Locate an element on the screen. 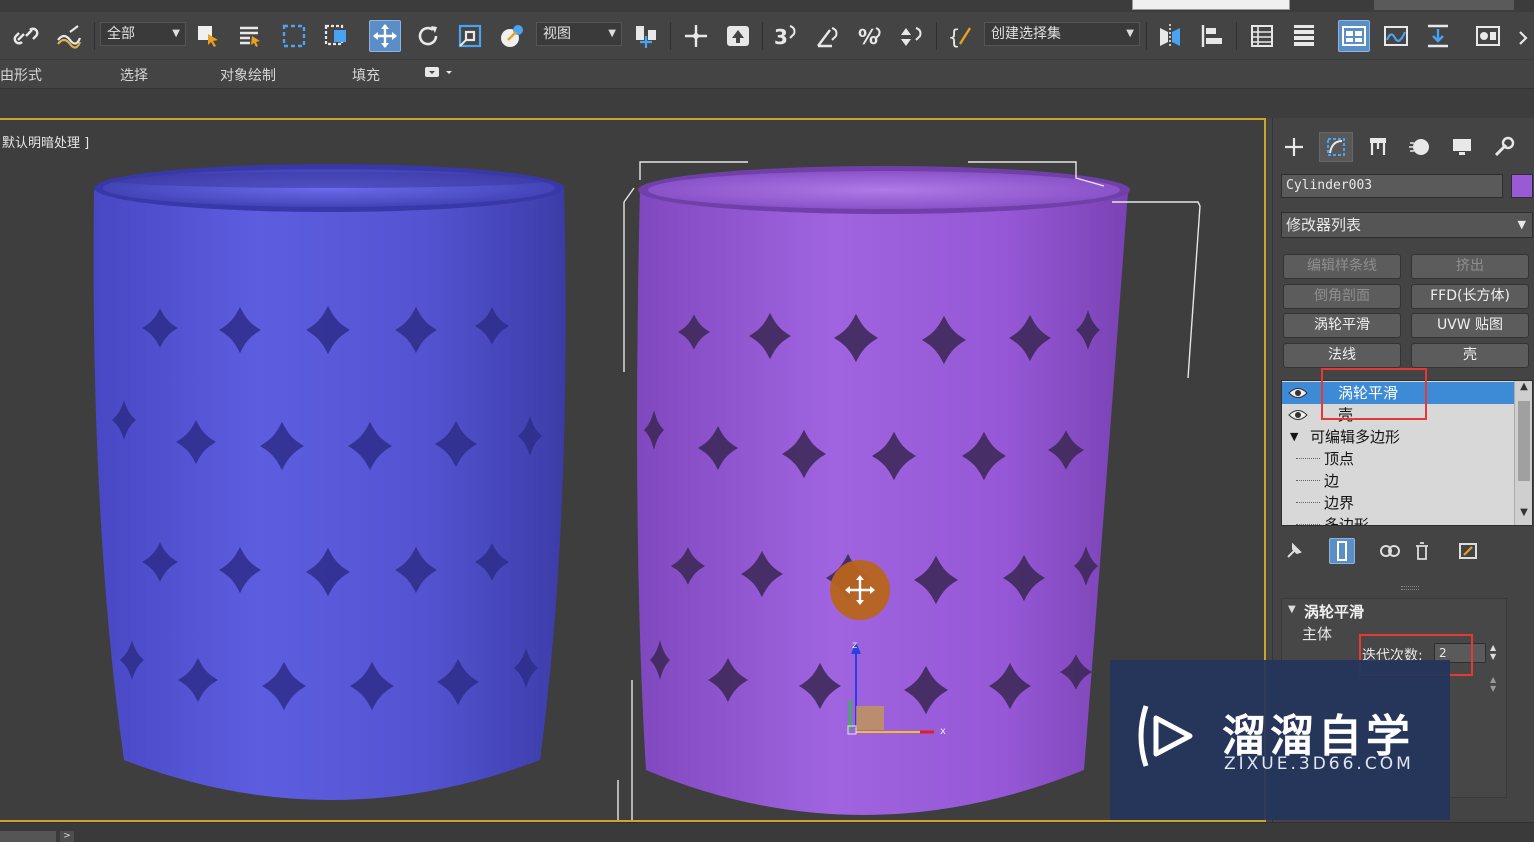 The height and width of the screenshot is (842, 1534). angle-snap-icon is located at coordinates (828, 36).